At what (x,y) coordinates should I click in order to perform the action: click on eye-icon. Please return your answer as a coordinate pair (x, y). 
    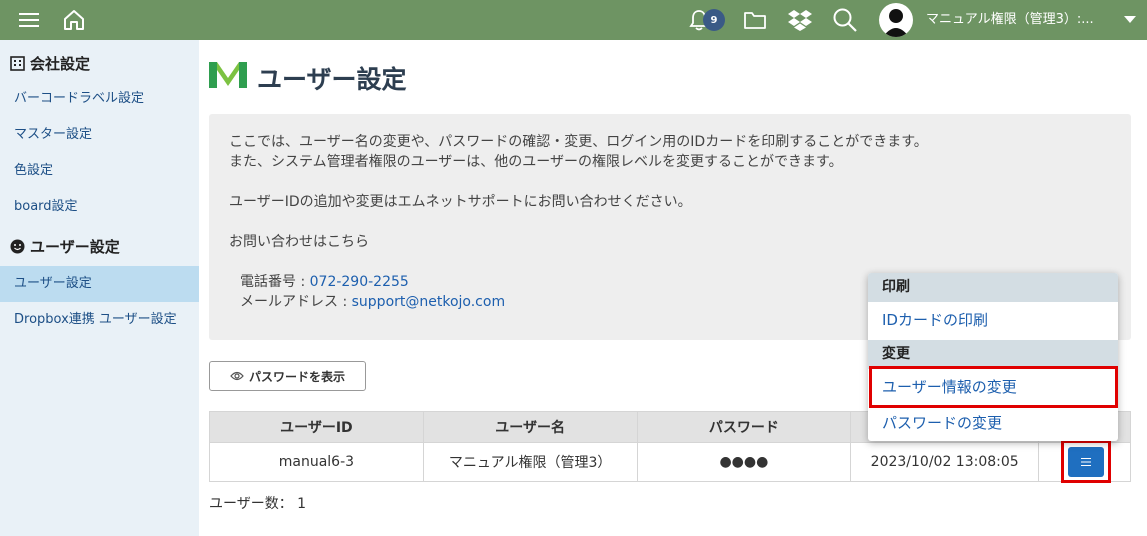
    Looking at the image, I should click on (237, 376).